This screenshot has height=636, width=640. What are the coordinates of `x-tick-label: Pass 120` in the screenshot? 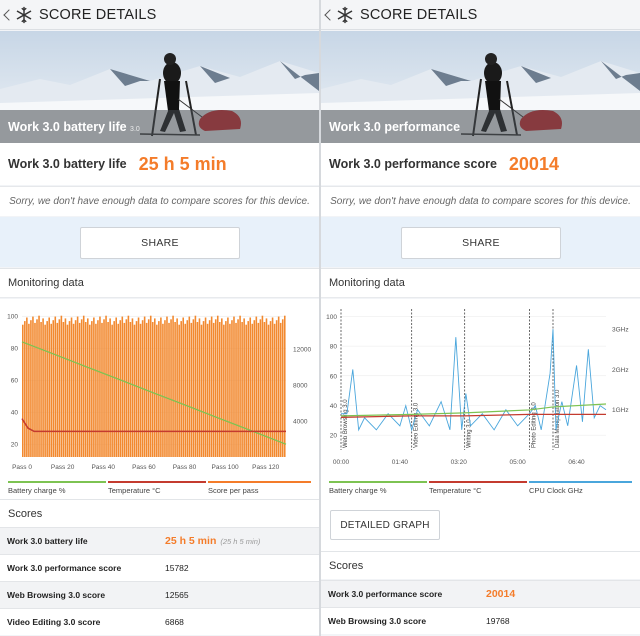 It's located at (265, 467).